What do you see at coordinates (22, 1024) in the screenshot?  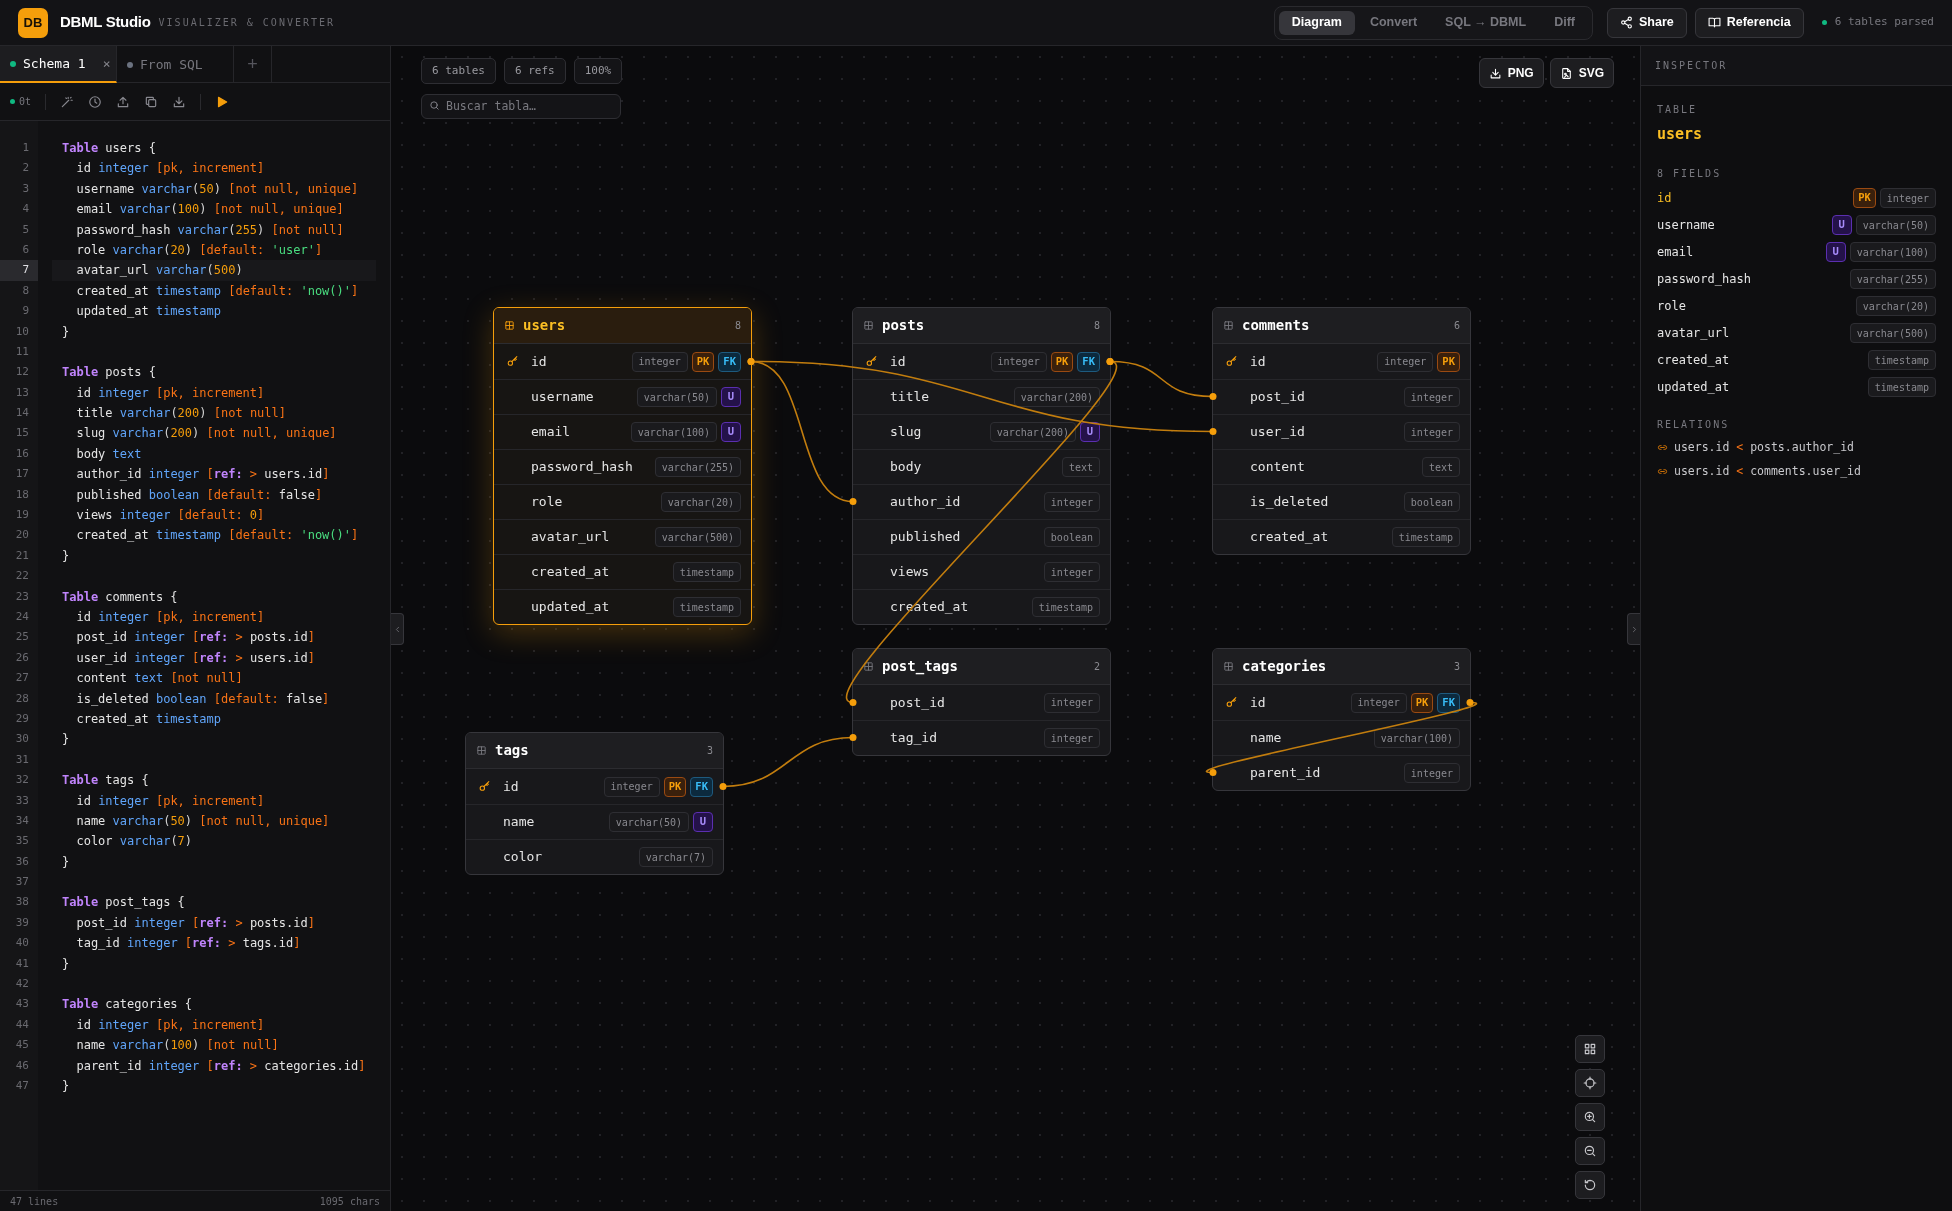 I see `line-number: 44` at bounding box center [22, 1024].